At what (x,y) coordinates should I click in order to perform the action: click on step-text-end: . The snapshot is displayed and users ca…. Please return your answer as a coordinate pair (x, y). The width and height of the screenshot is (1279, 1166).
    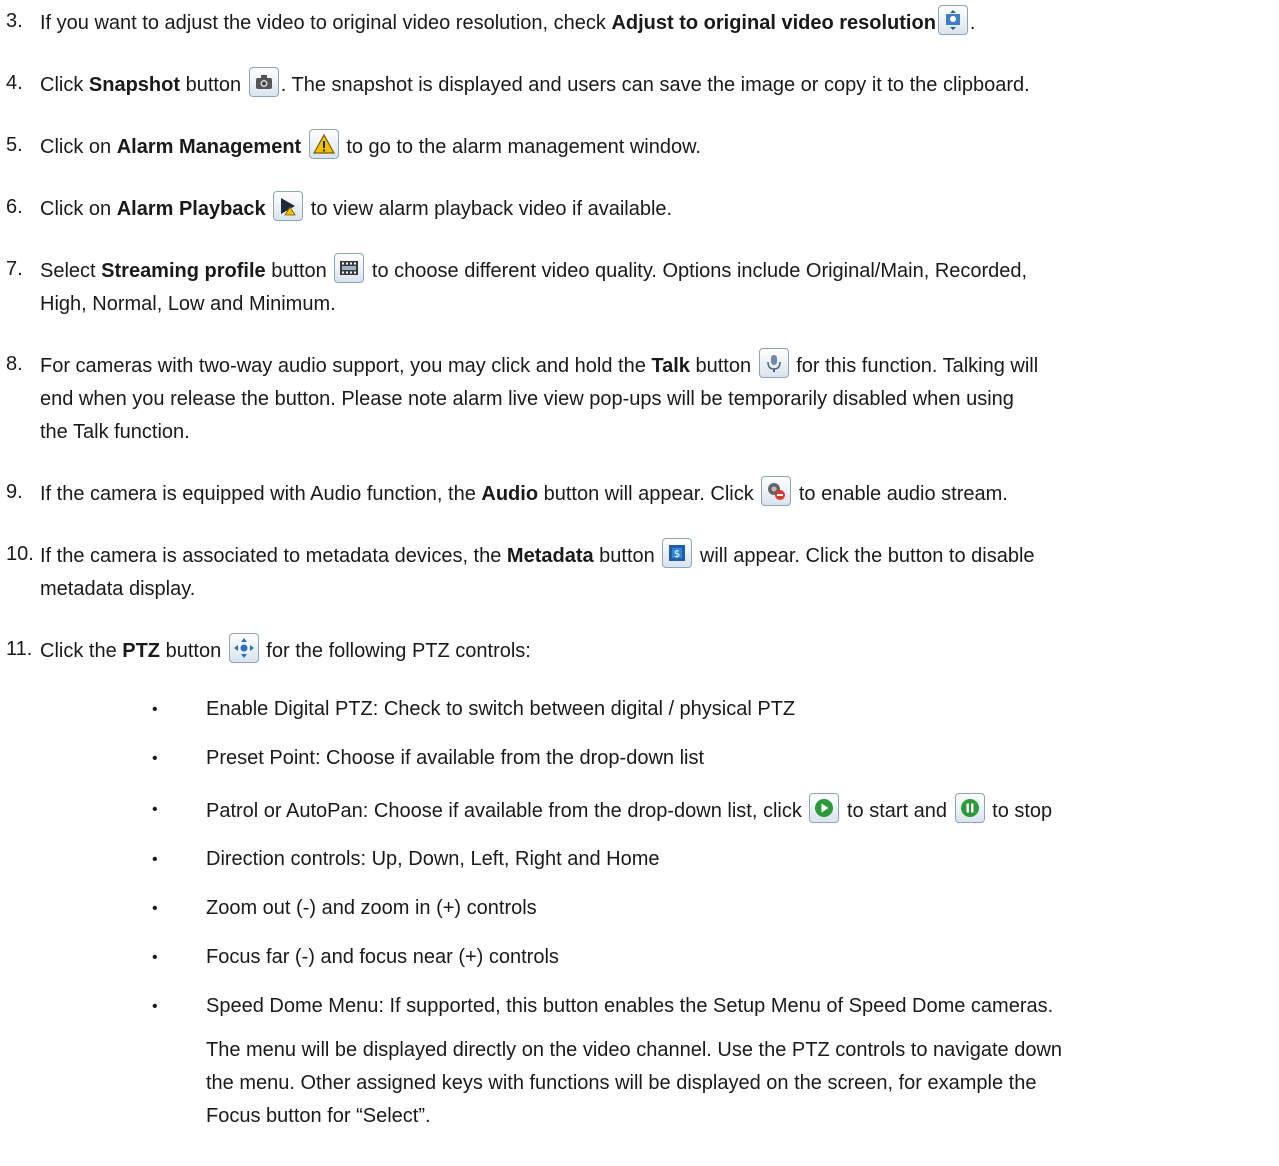
    Looking at the image, I should click on (655, 85).